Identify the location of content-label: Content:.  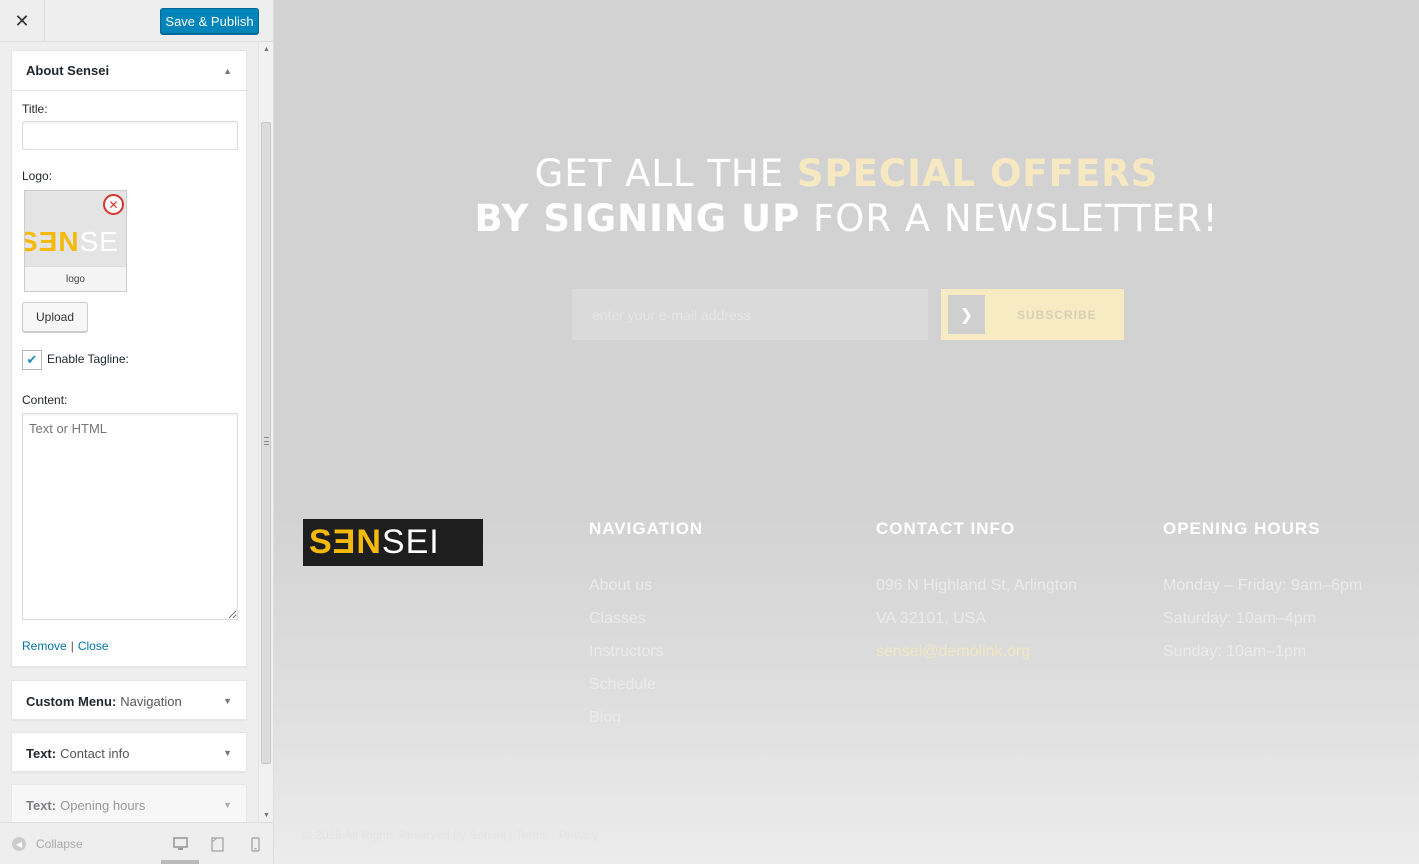
(45, 400).